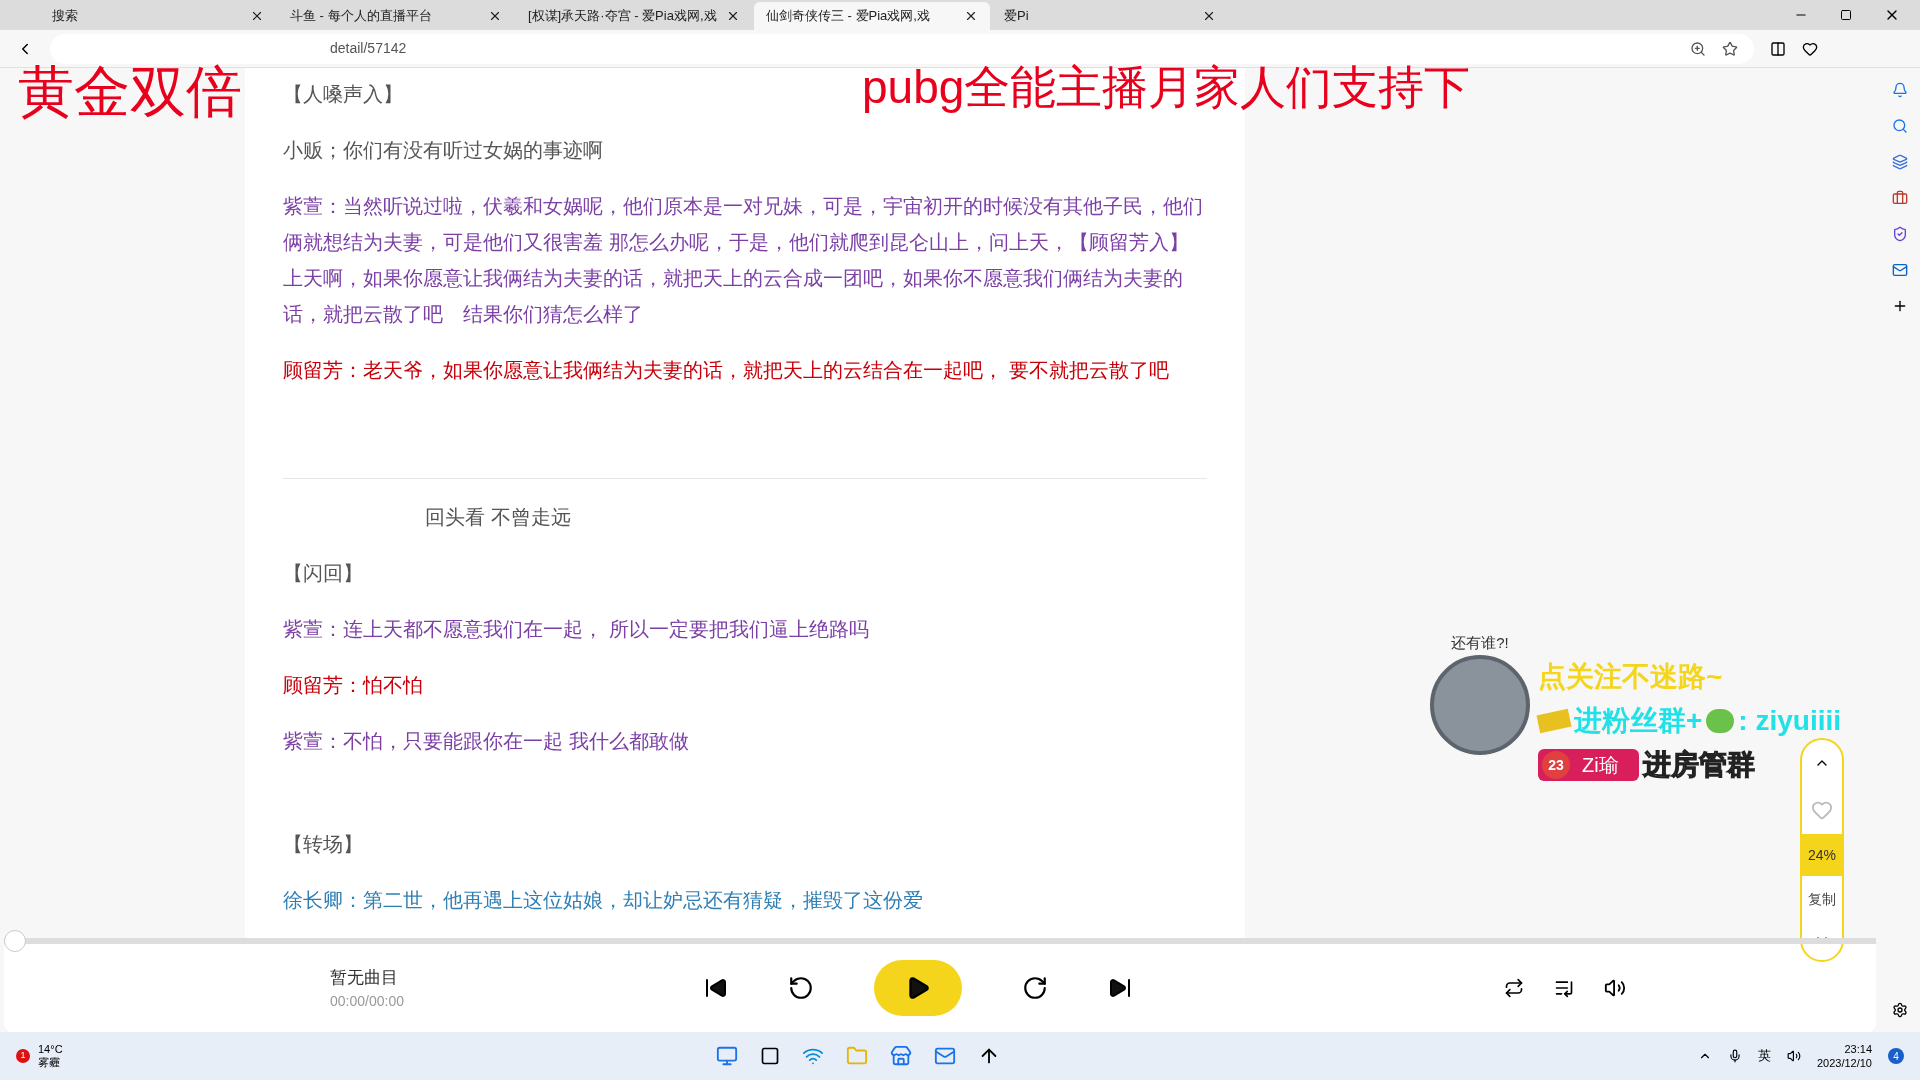  I want to click on badge-level: 23, so click(1556, 765).